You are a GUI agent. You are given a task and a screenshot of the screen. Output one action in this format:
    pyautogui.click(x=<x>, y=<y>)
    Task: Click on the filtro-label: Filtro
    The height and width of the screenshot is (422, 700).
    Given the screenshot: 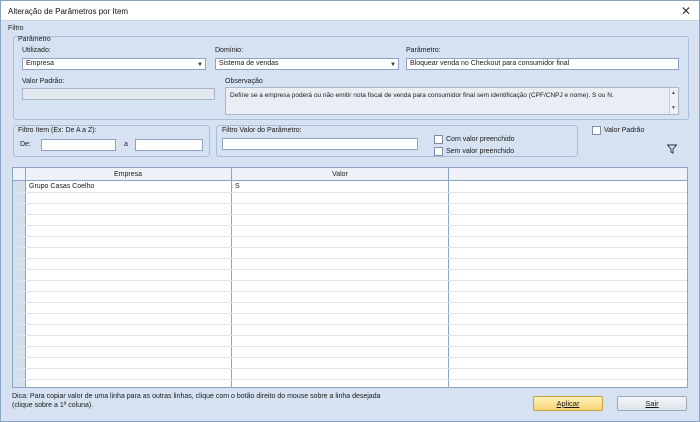 What is the action you would take?
    pyautogui.click(x=16, y=28)
    